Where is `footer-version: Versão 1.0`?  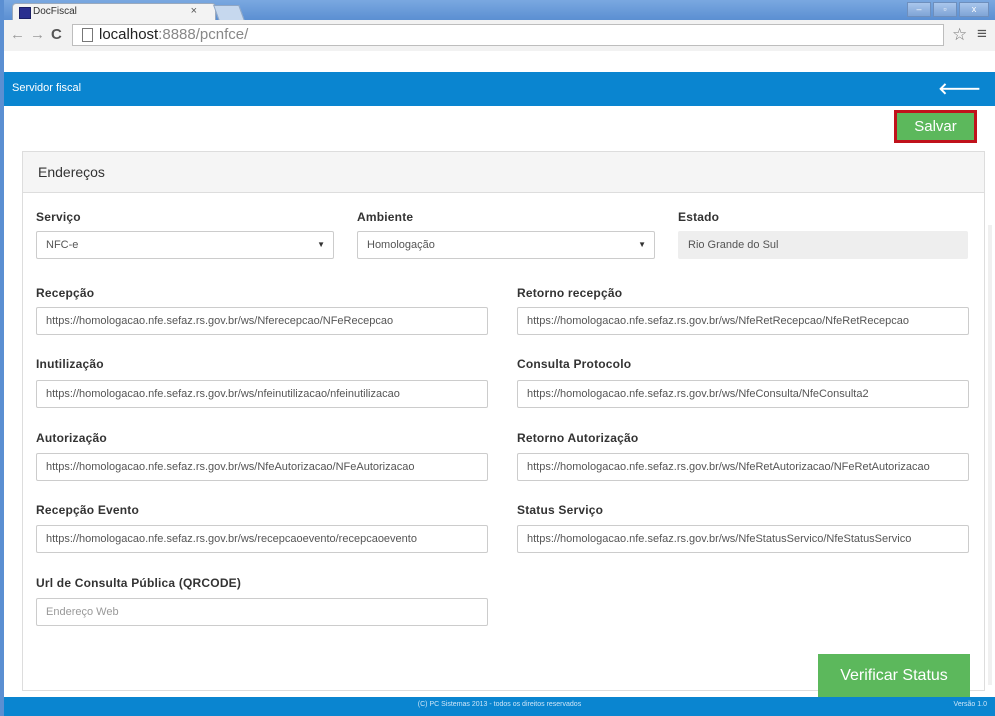 footer-version: Versão 1.0 is located at coordinates (970, 704).